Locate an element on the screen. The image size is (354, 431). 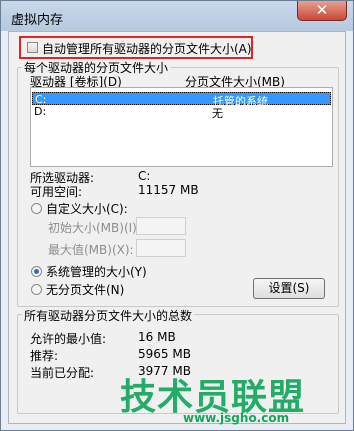
current-allocated-label: 当前已分配: is located at coordinates (62, 373).